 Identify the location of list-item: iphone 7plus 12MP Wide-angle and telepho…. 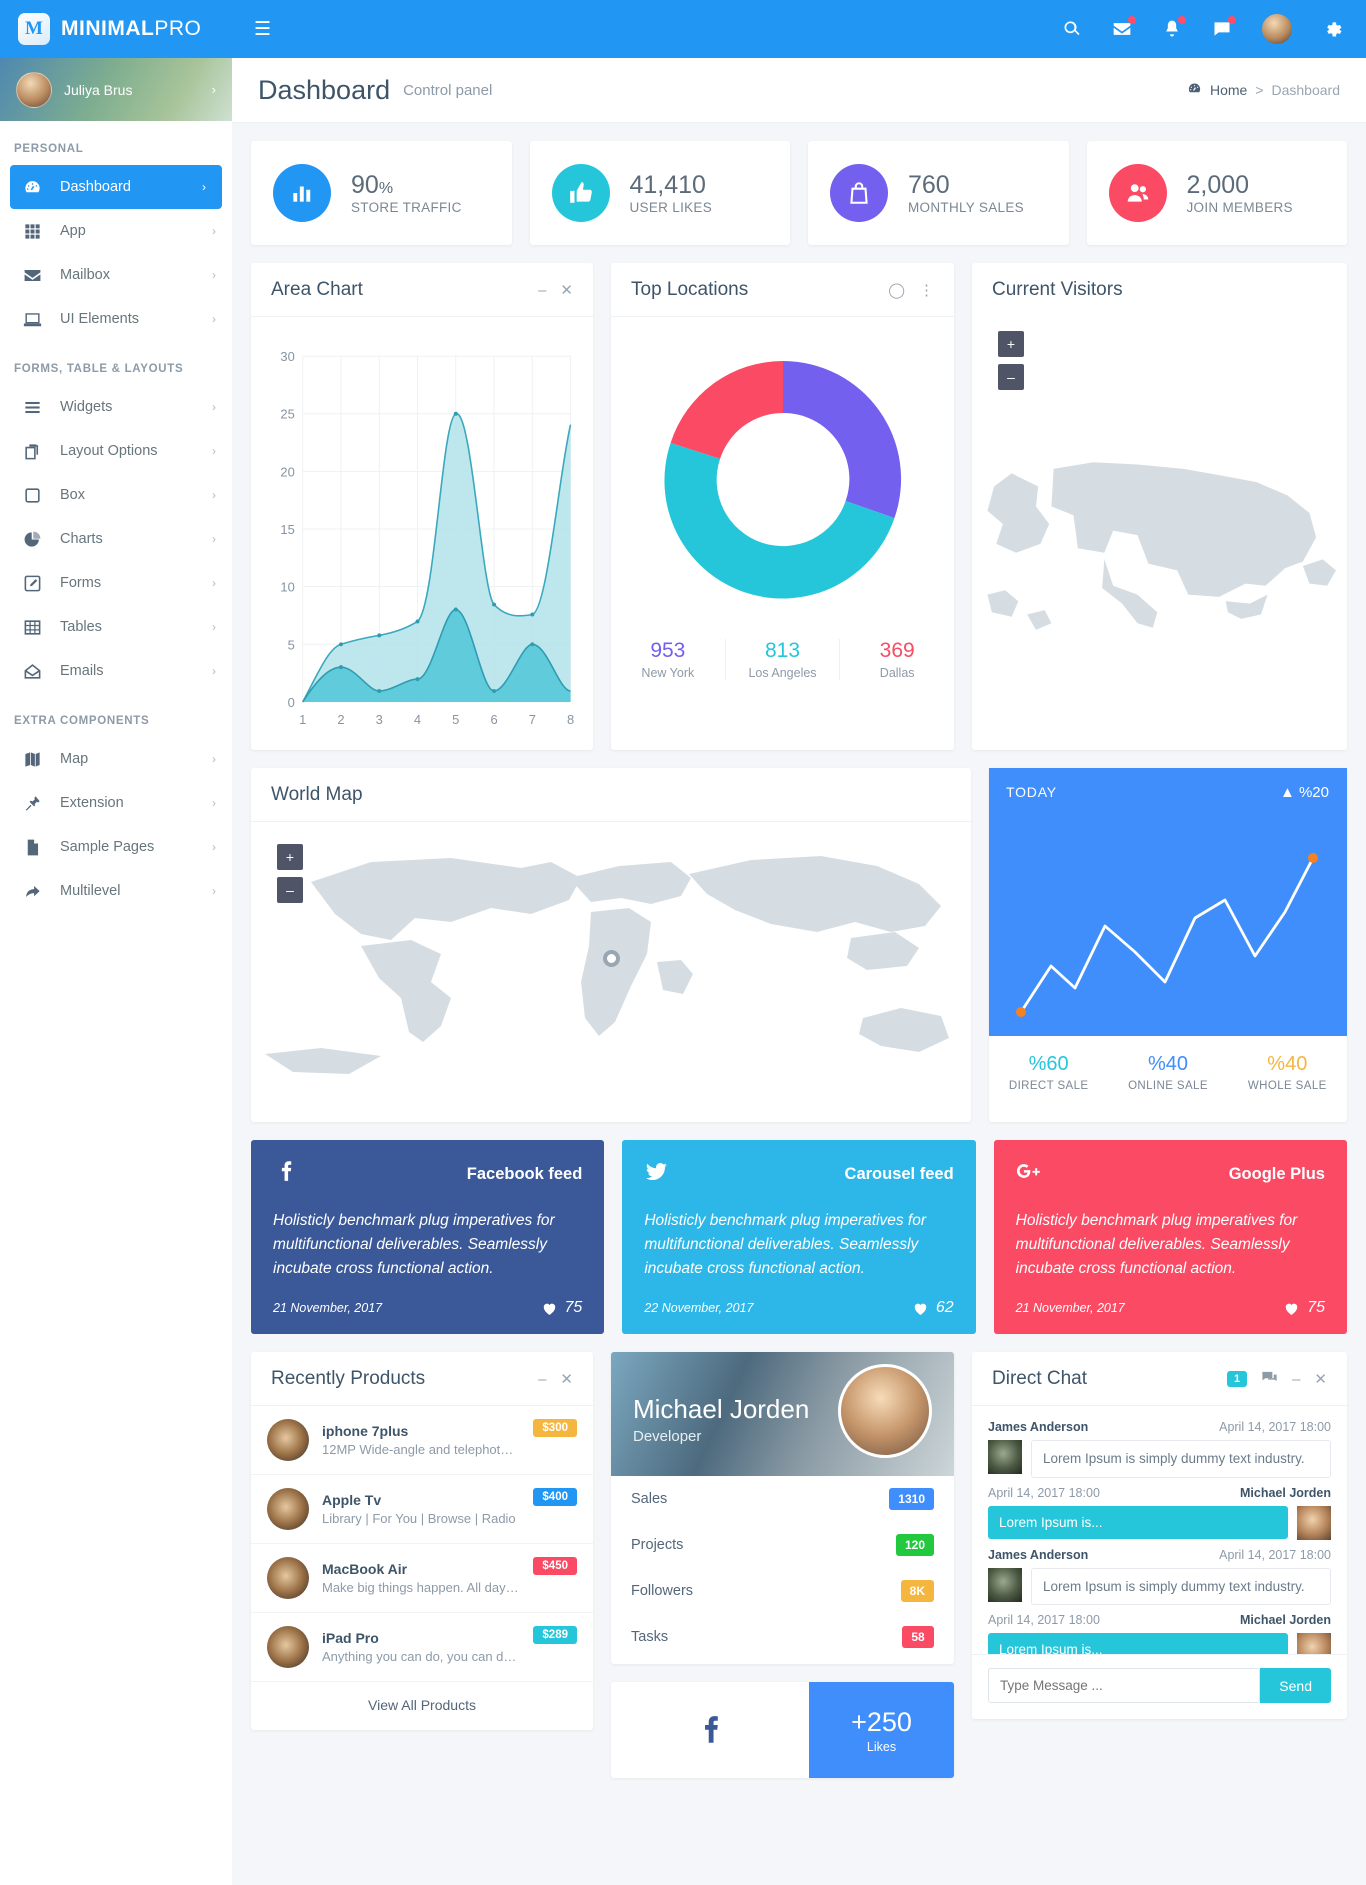
(422, 1441).